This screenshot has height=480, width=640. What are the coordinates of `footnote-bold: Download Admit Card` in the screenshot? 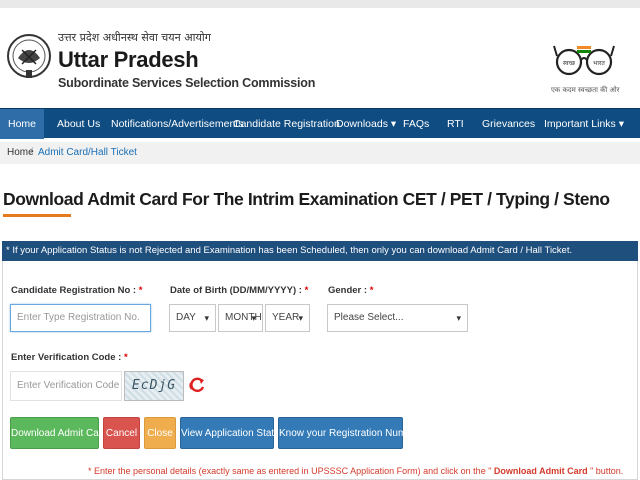 It's located at (541, 471).